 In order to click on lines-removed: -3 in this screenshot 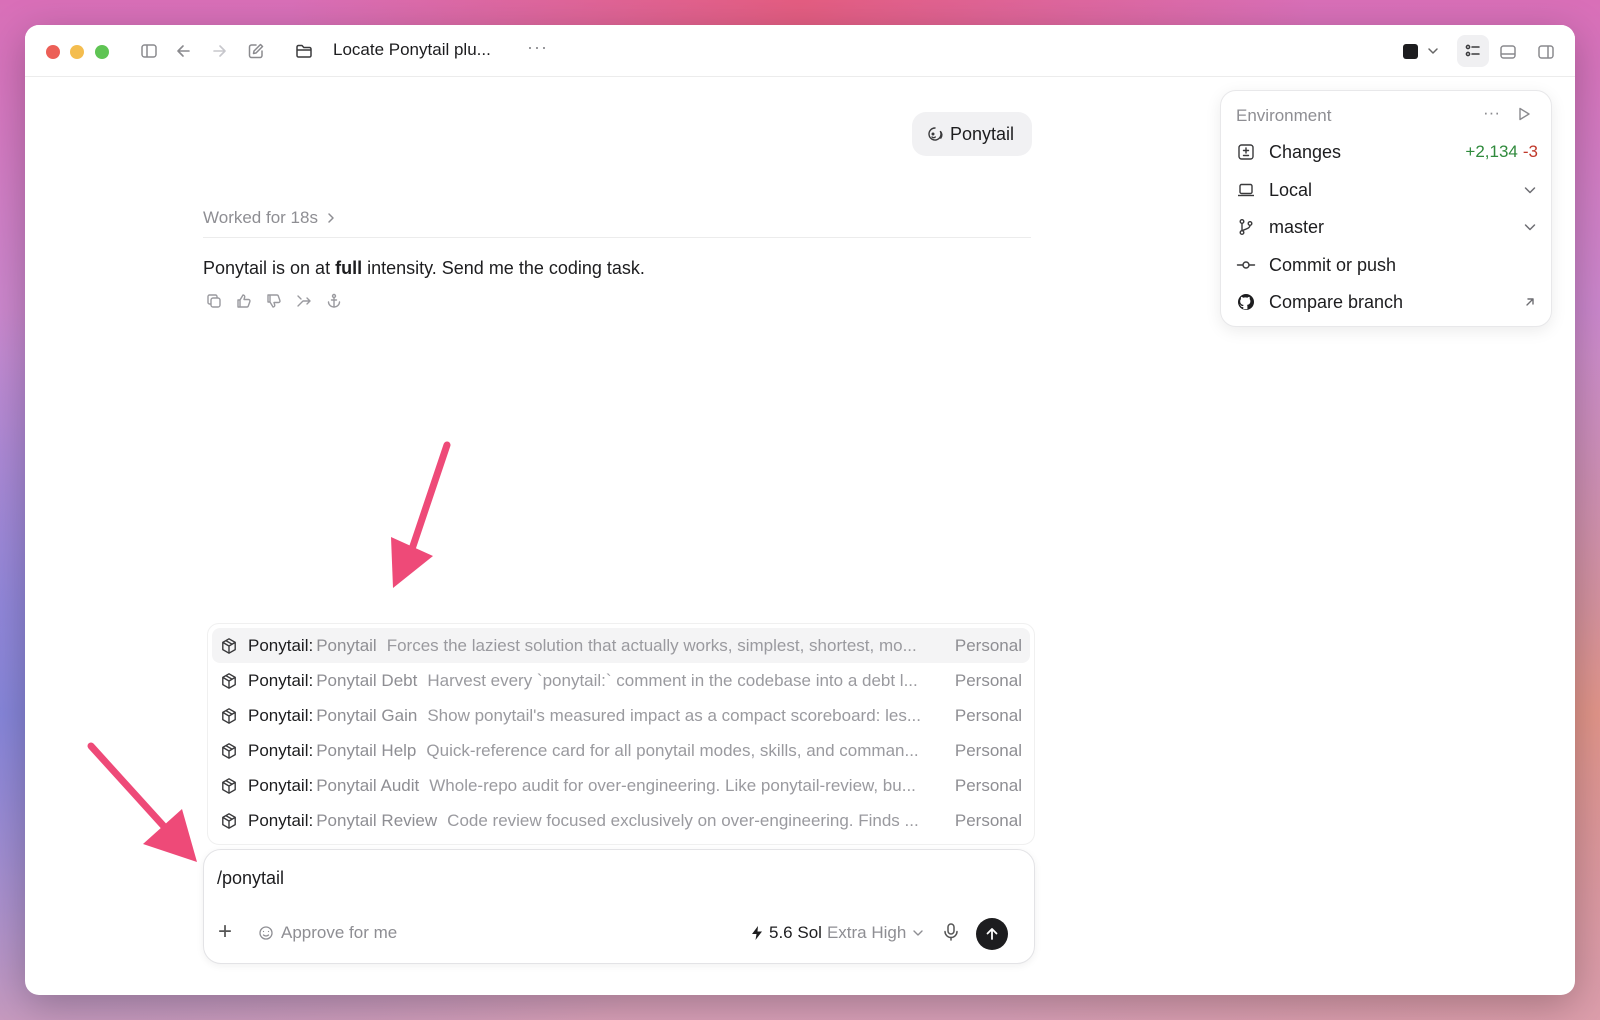, I will do `click(1530, 151)`.